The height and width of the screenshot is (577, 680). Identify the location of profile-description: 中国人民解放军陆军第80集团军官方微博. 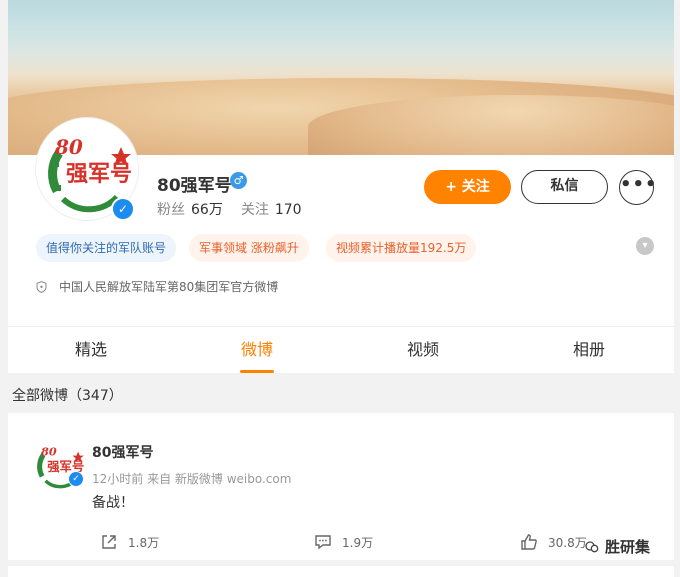
(157, 286).